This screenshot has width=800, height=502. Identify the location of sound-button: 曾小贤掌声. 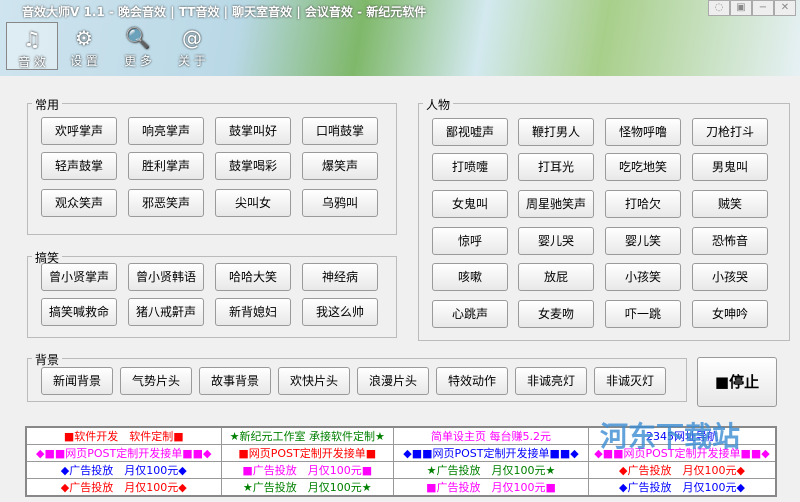
(79, 277).